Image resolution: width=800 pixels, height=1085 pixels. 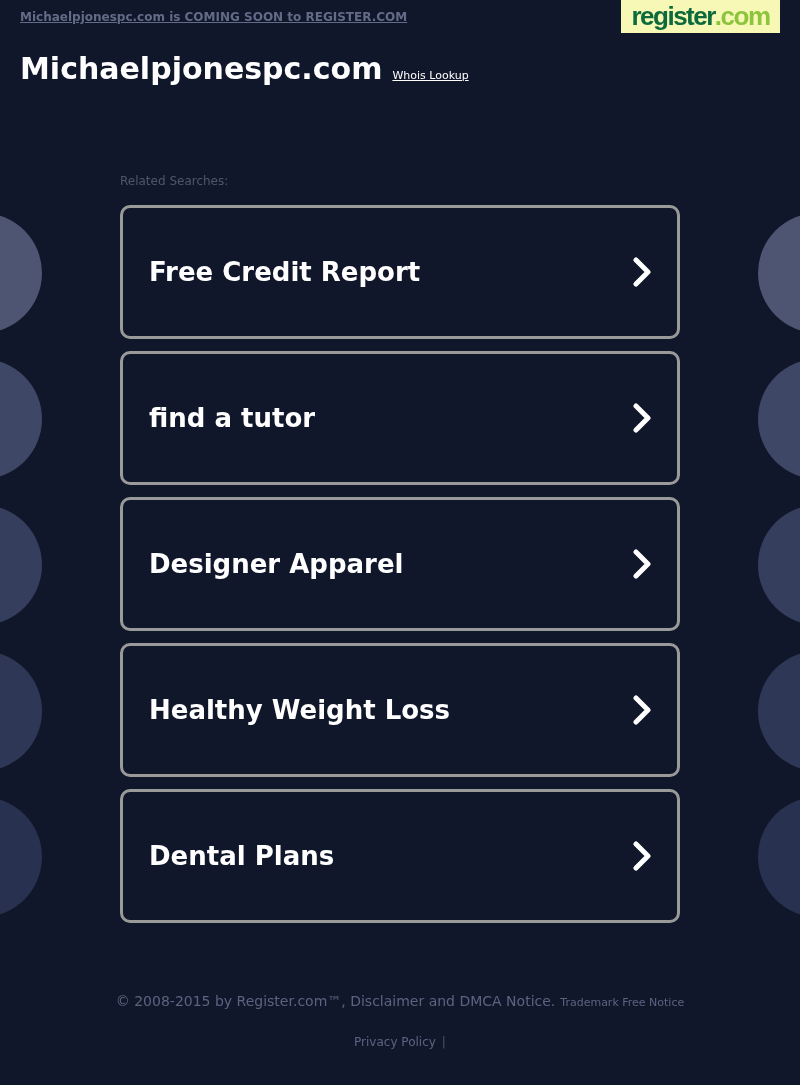 I want to click on search-link-card: Designer Apparel, so click(x=400, y=564).